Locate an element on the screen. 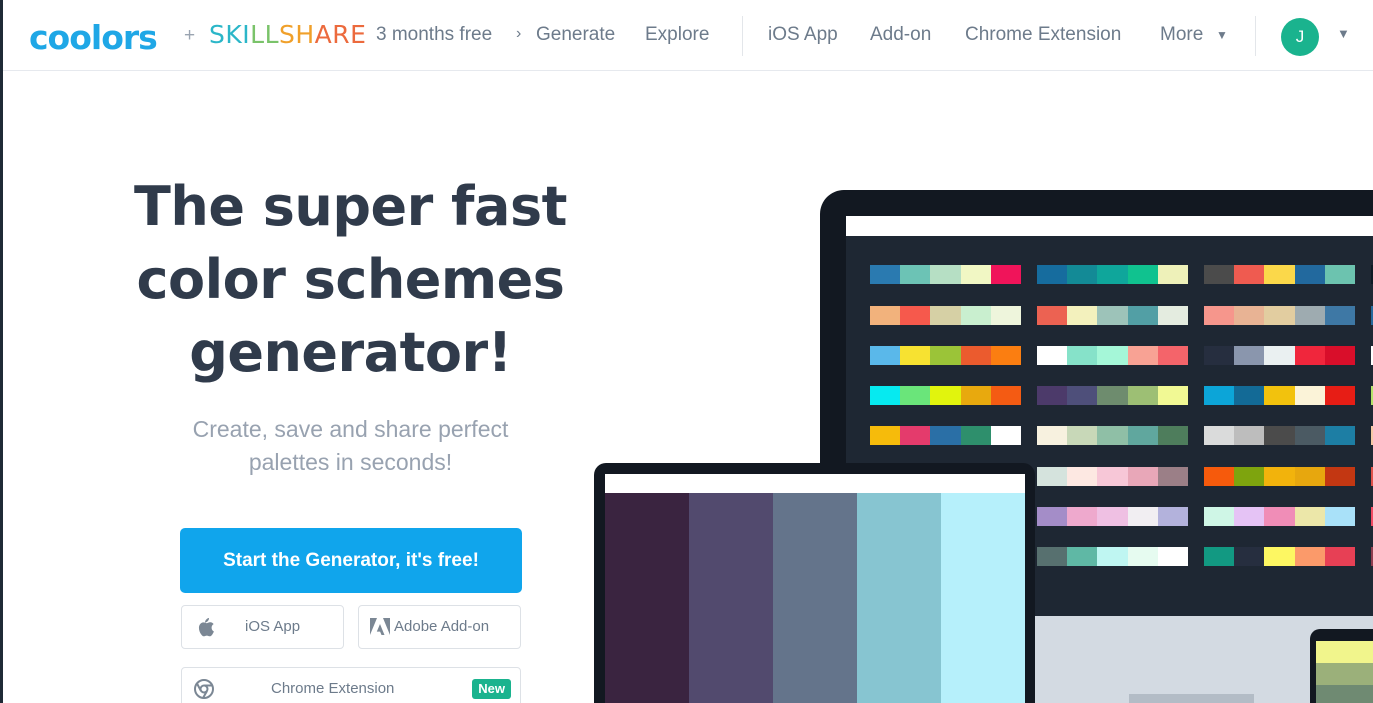 The height and width of the screenshot is (703, 1373). user-avatar: J is located at coordinates (1300, 37).